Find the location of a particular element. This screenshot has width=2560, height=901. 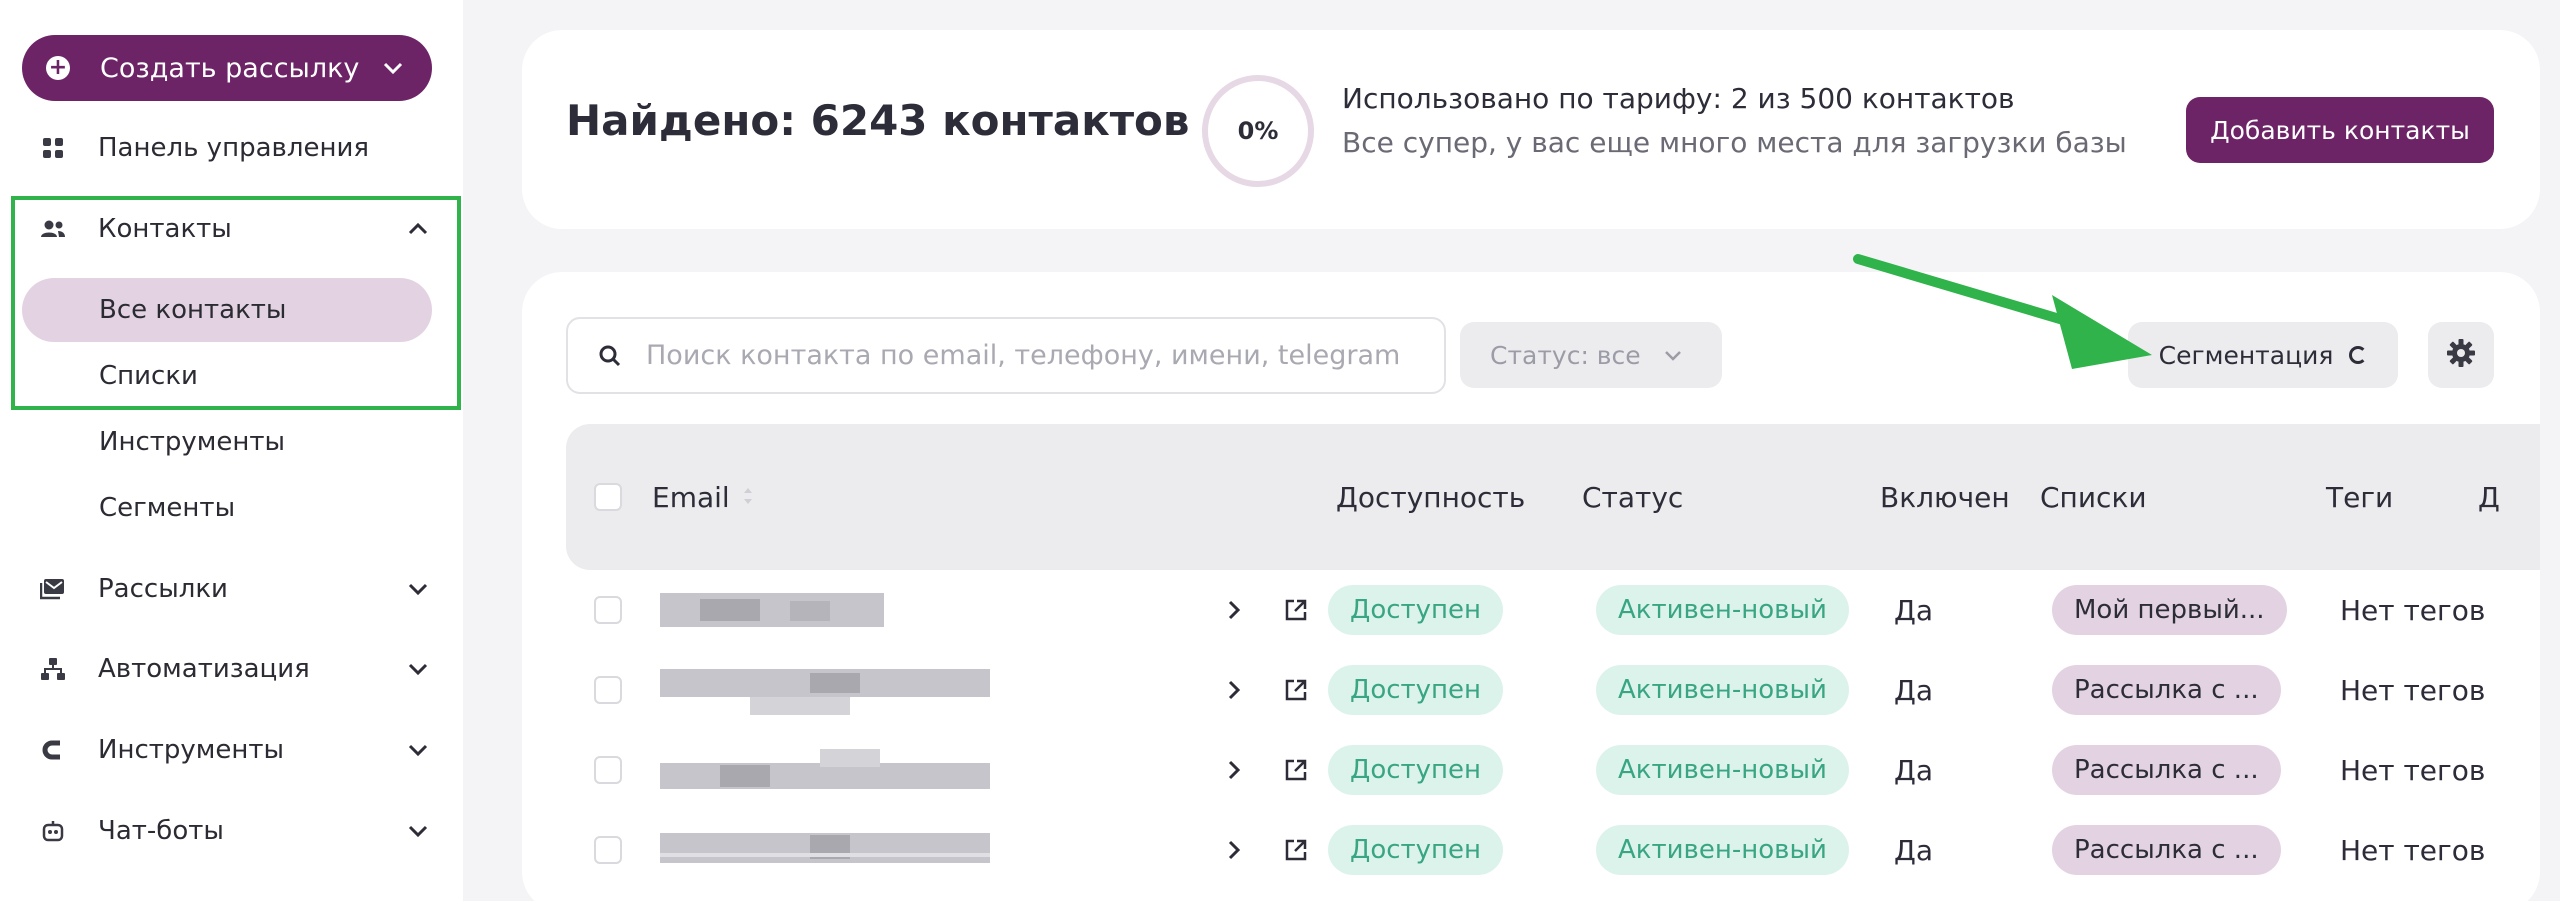

page-title: Найдено: 6243 контактов is located at coordinates (878, 120).